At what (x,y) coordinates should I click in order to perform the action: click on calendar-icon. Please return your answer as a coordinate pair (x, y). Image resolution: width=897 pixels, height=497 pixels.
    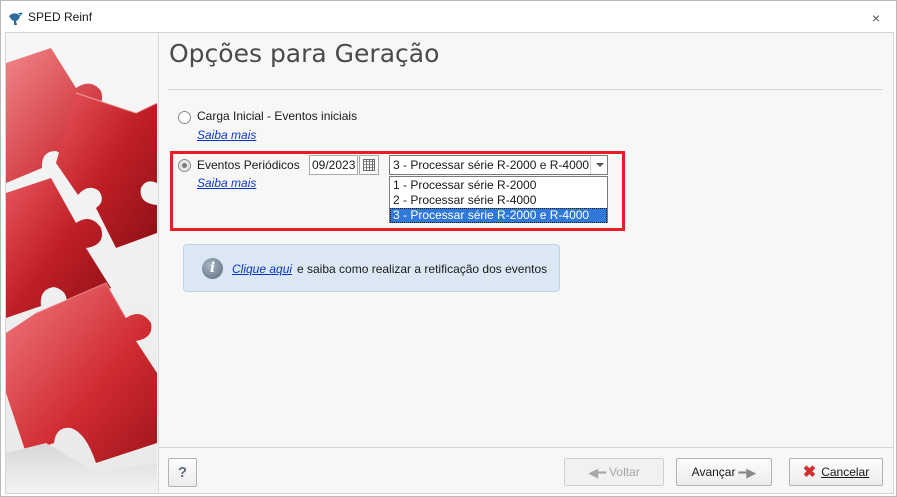
    Looking at the image, I should click on (369, 165).